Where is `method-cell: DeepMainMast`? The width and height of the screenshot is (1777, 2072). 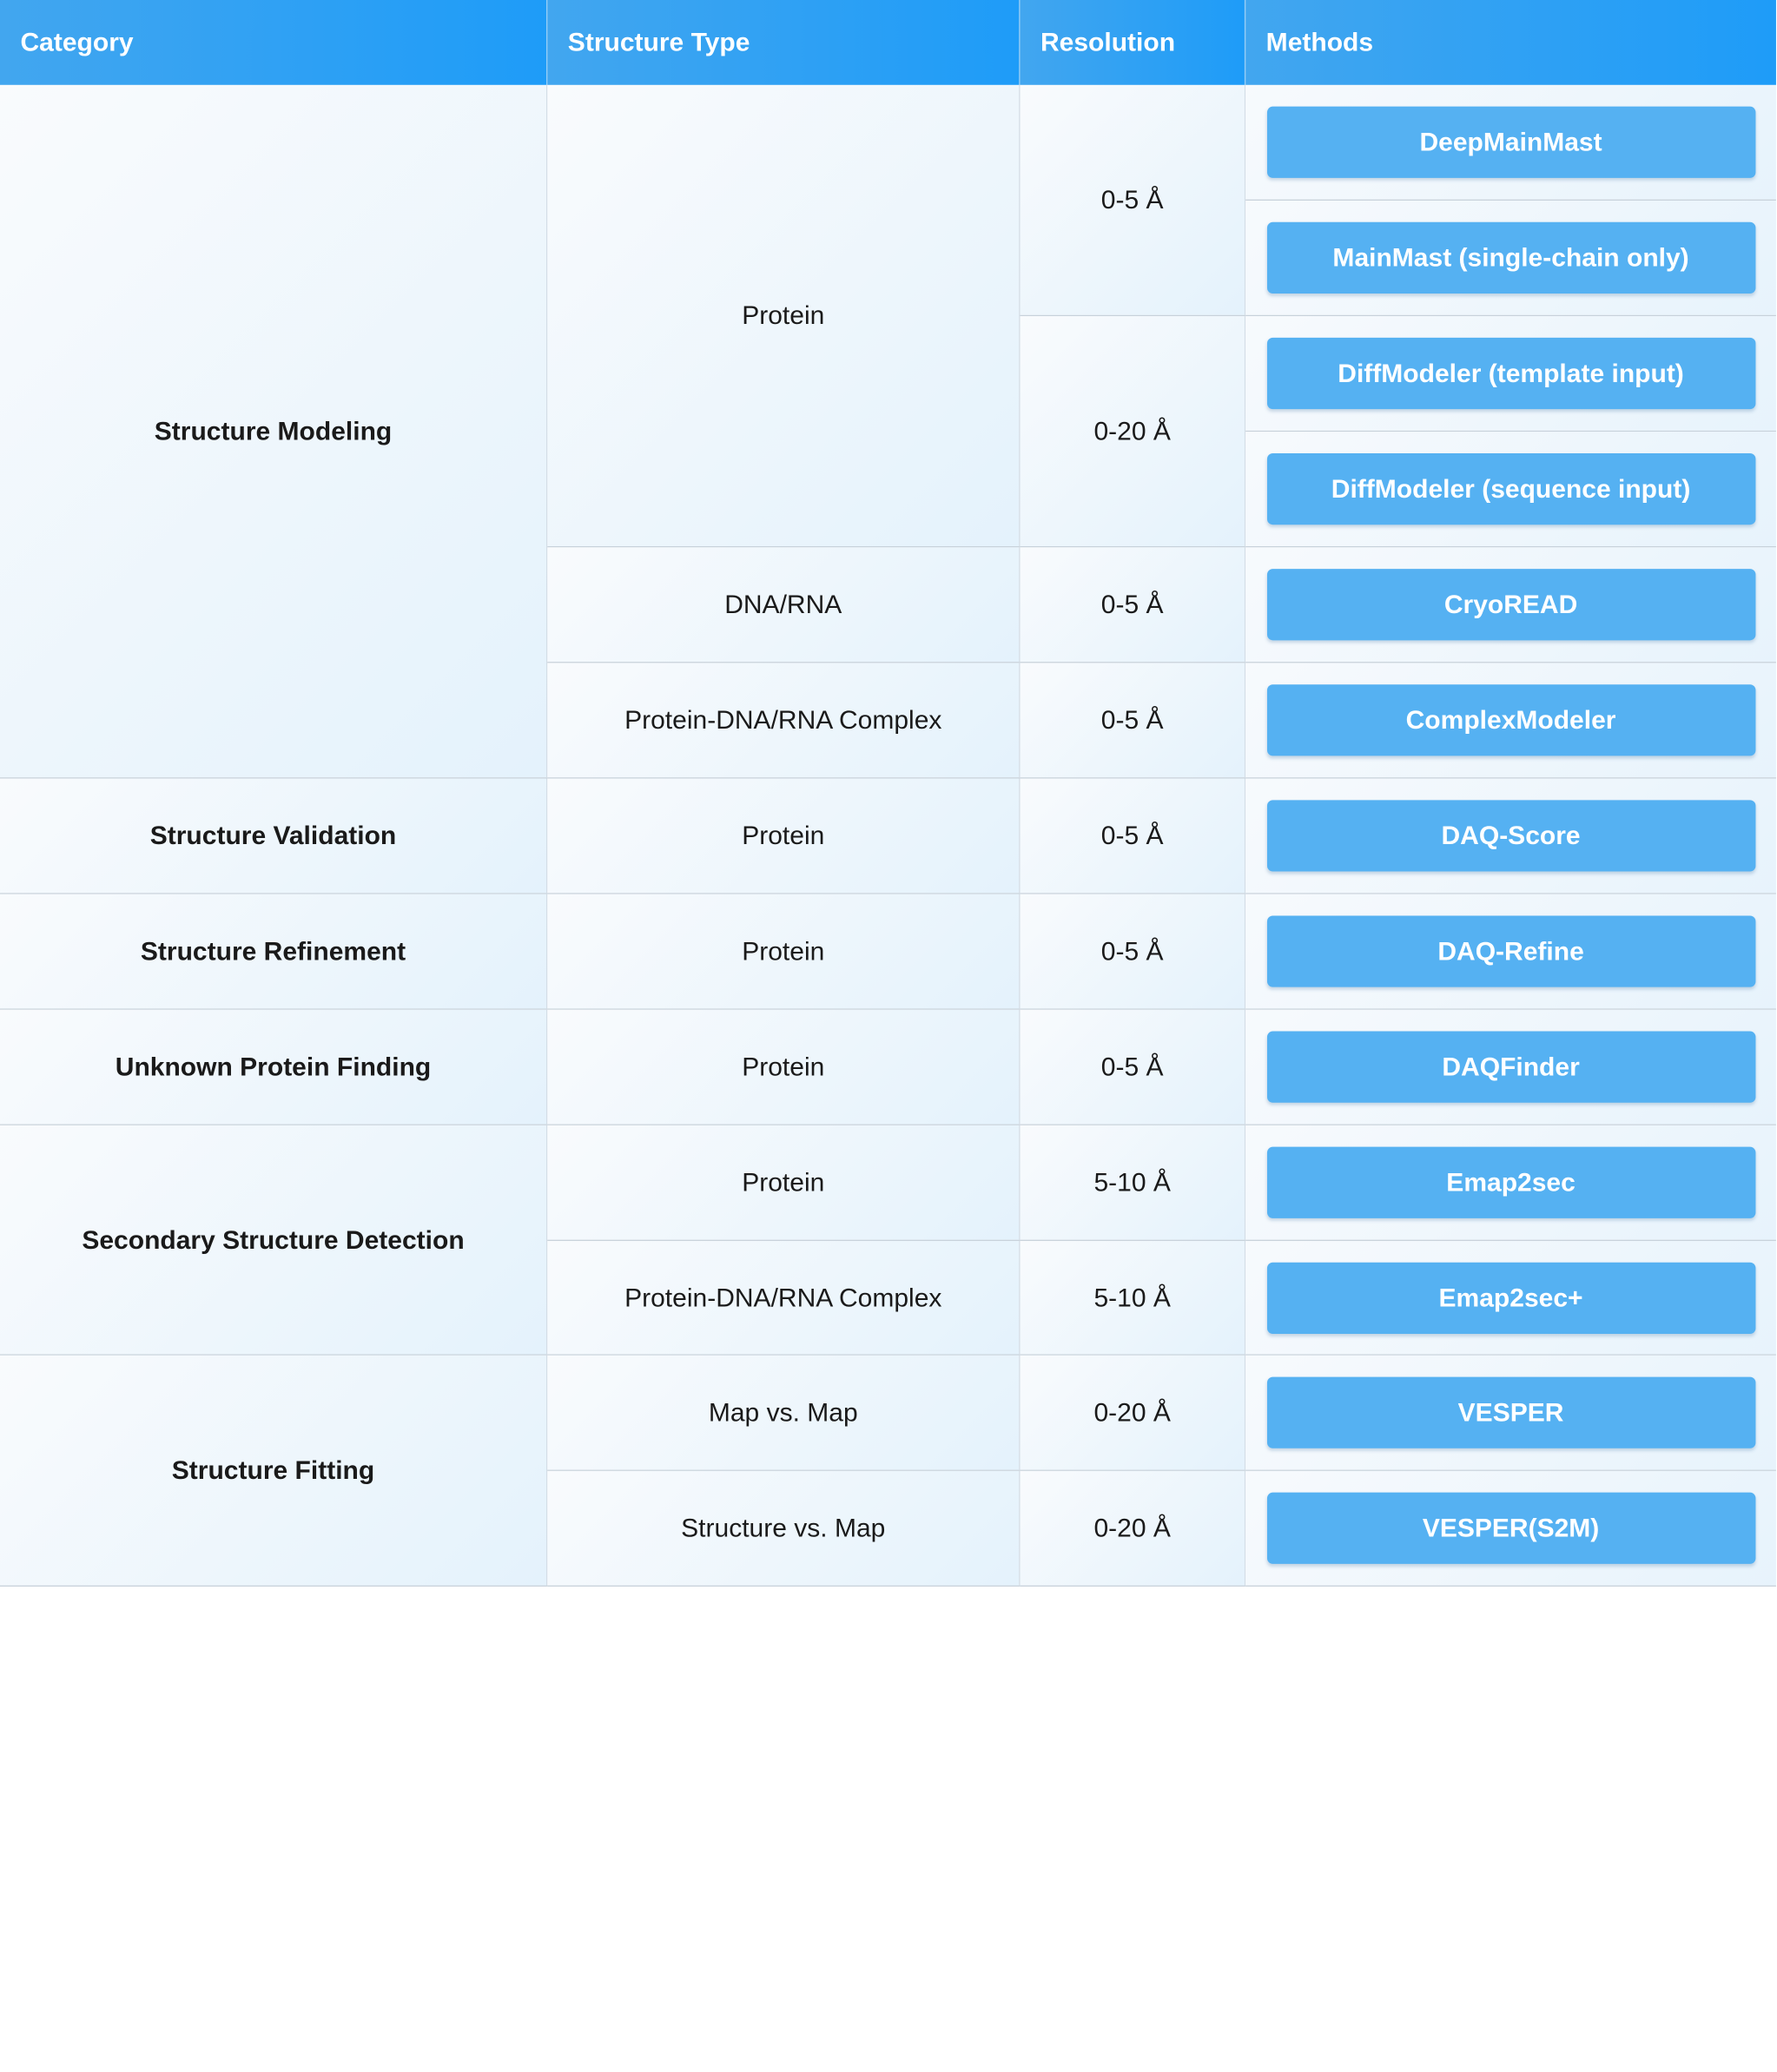 method-cell: DeepMainMast is located at coordinates (1511, 142).